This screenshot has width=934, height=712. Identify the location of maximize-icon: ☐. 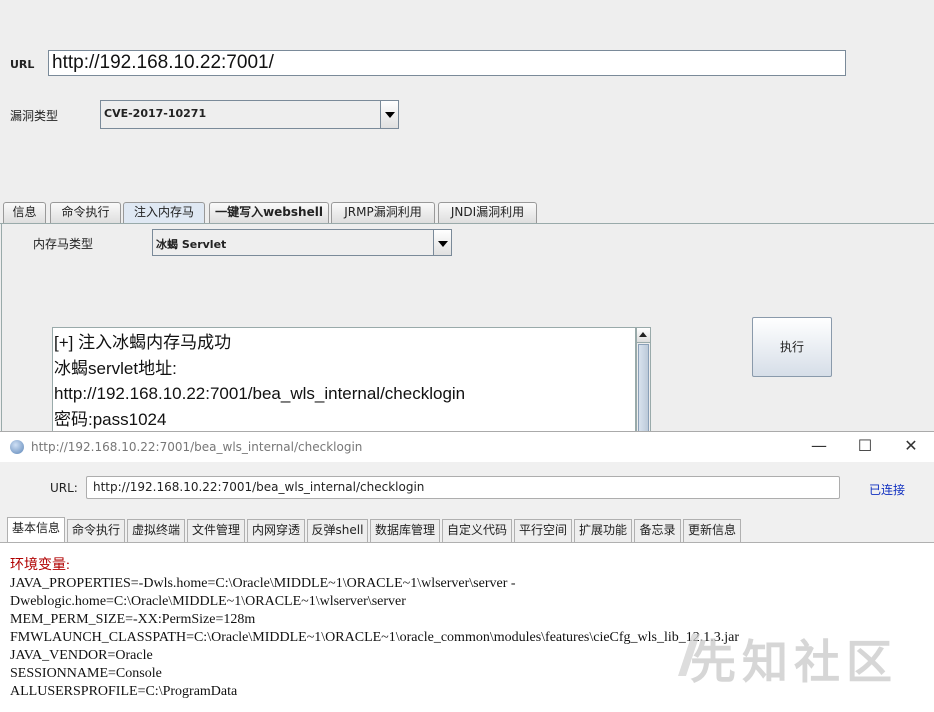
(865, 447).